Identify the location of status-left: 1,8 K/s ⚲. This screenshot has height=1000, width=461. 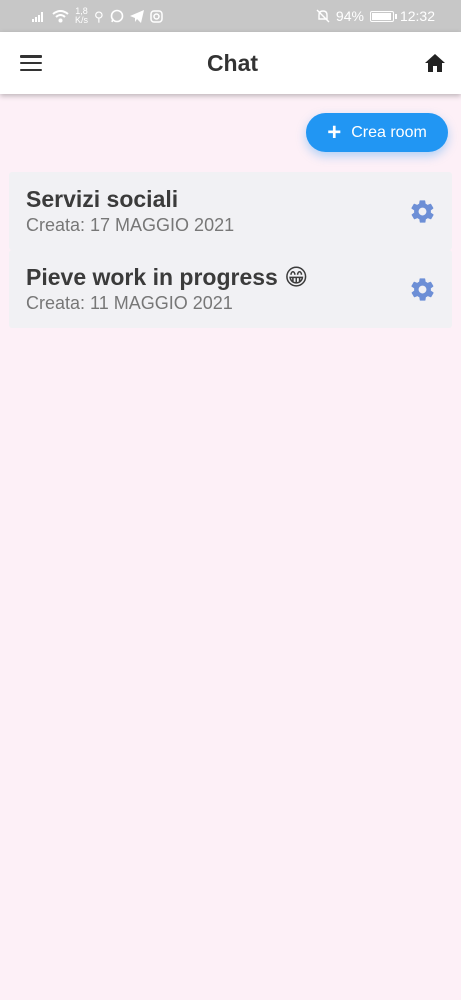
(97, 16).